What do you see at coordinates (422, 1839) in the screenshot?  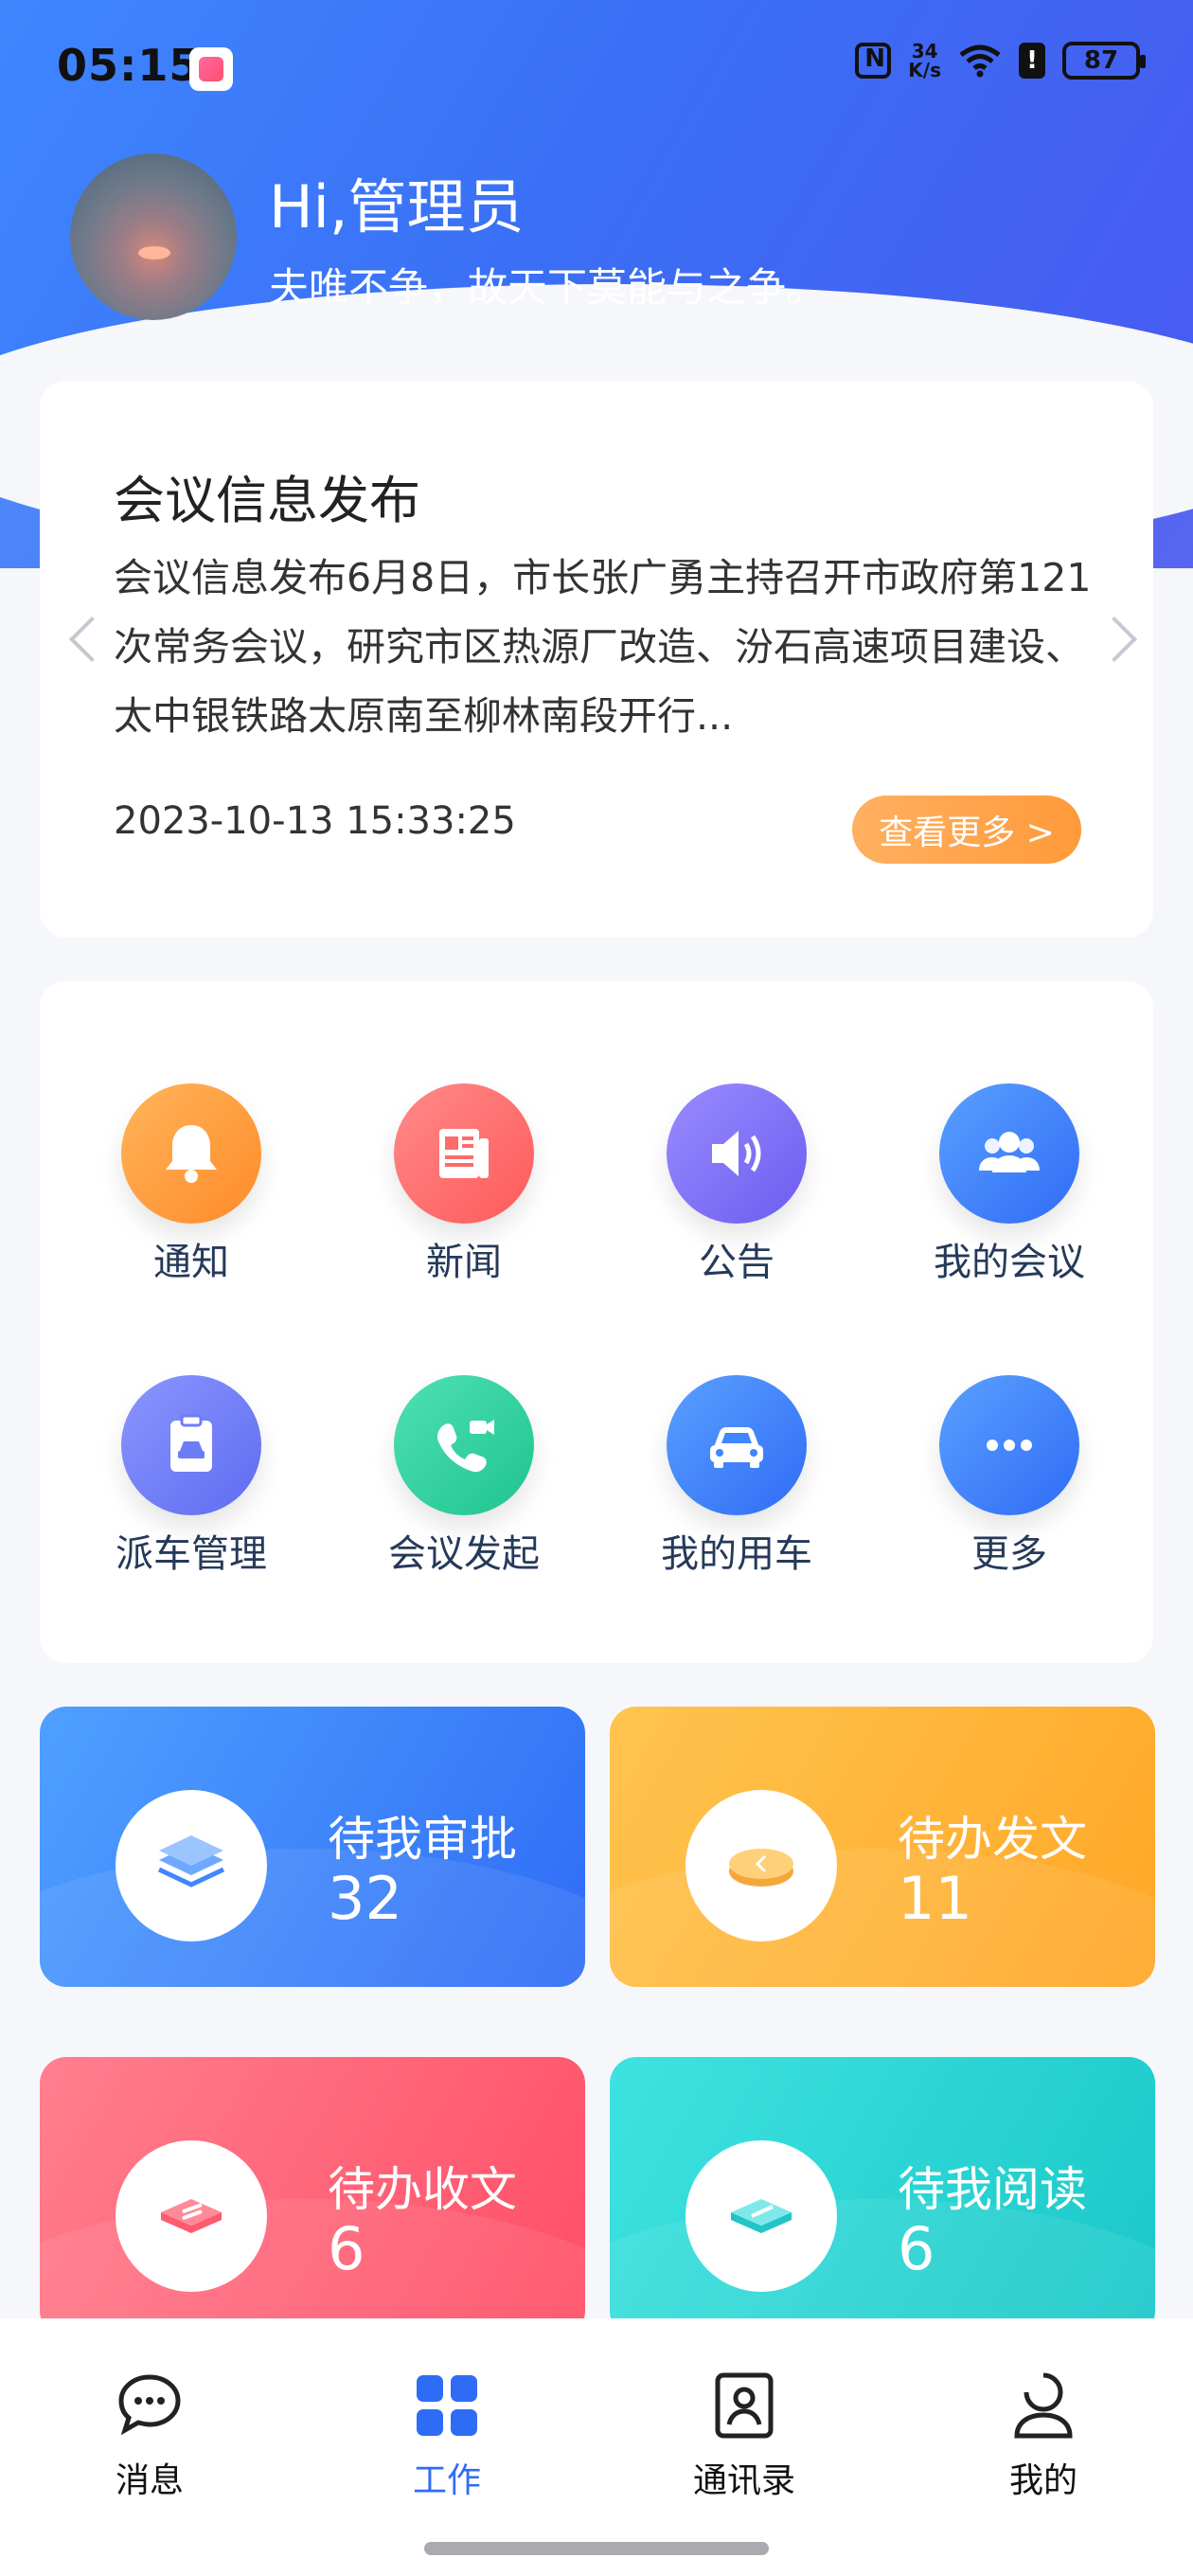 I see `tile-title: 待我审批` at bounding box center [422, 1839].